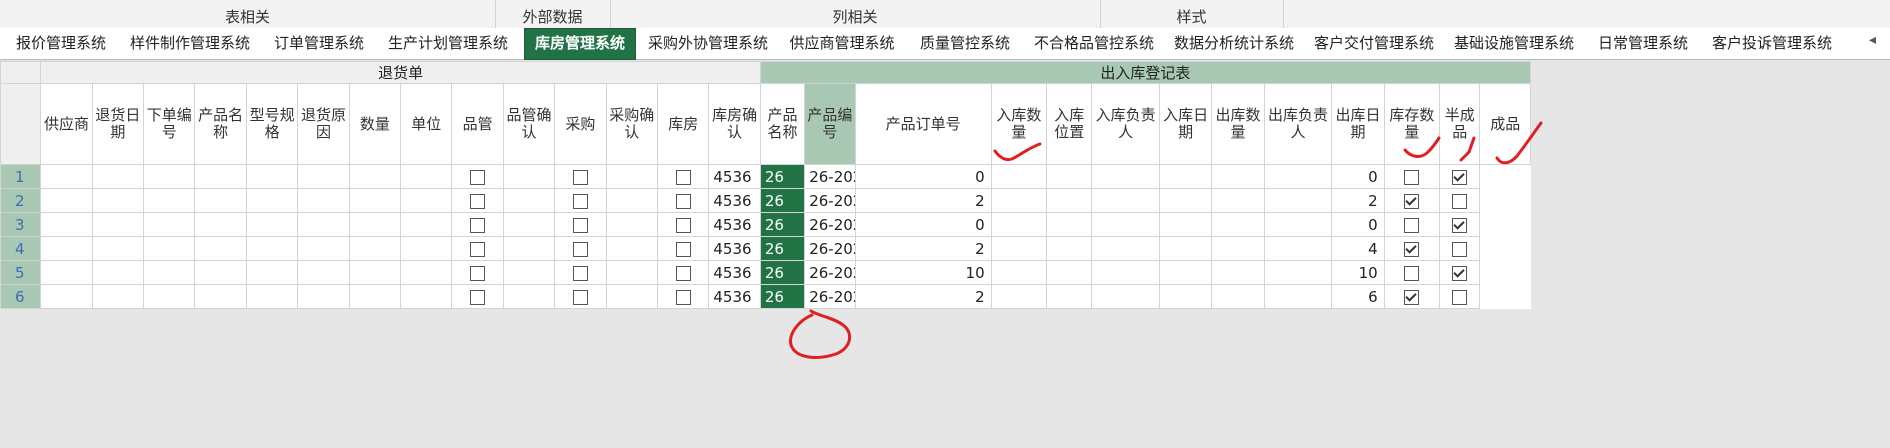  I want to click on stock-qty-cell: 6, so click(1358, 296).